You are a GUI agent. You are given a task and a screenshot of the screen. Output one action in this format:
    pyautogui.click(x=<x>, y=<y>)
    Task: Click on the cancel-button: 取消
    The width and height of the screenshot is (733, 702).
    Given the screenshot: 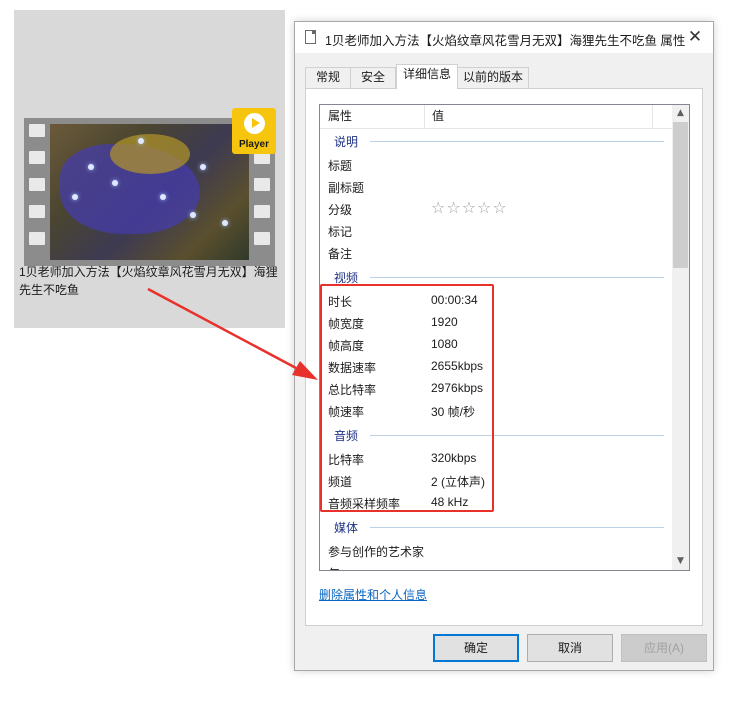 What is the action you would take?
    pyautogui.click(x=570, y=648)
    